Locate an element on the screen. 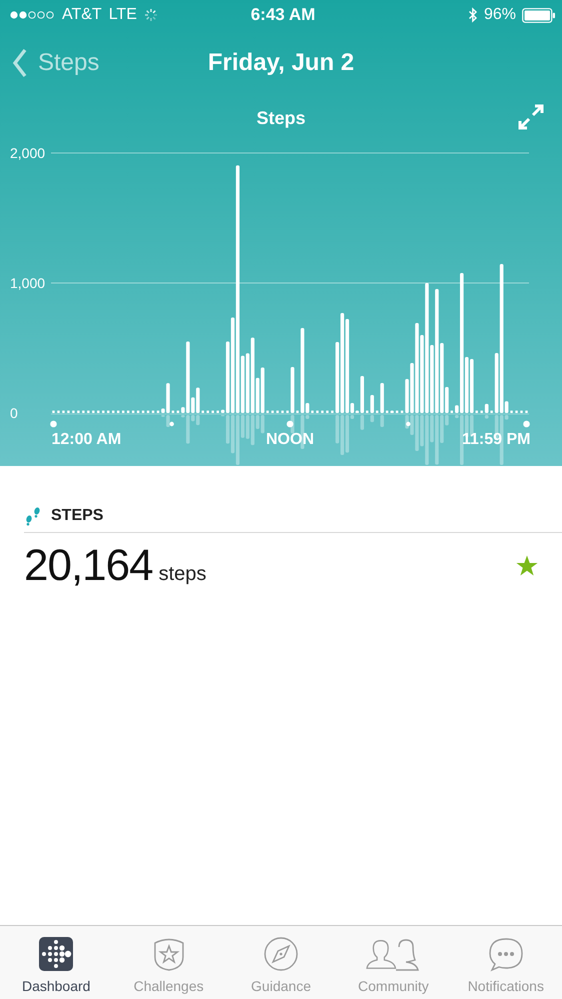  chart-title: Steps is located at coordinates (281, 118).